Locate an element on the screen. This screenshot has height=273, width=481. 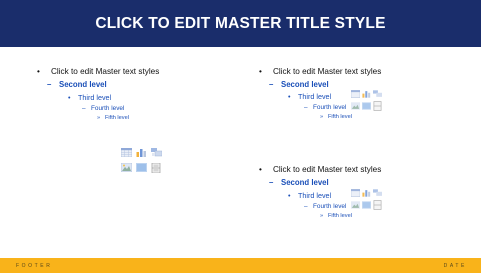
footer-placeholder: FOOTER is located at coordinates (34, 266).